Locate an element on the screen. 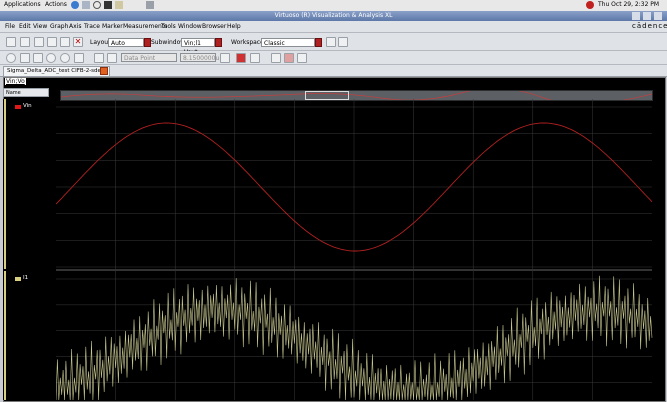 The height and width of the screenshot is (402, 667). workspace-select: Classic is located at coordinates (288, 42).